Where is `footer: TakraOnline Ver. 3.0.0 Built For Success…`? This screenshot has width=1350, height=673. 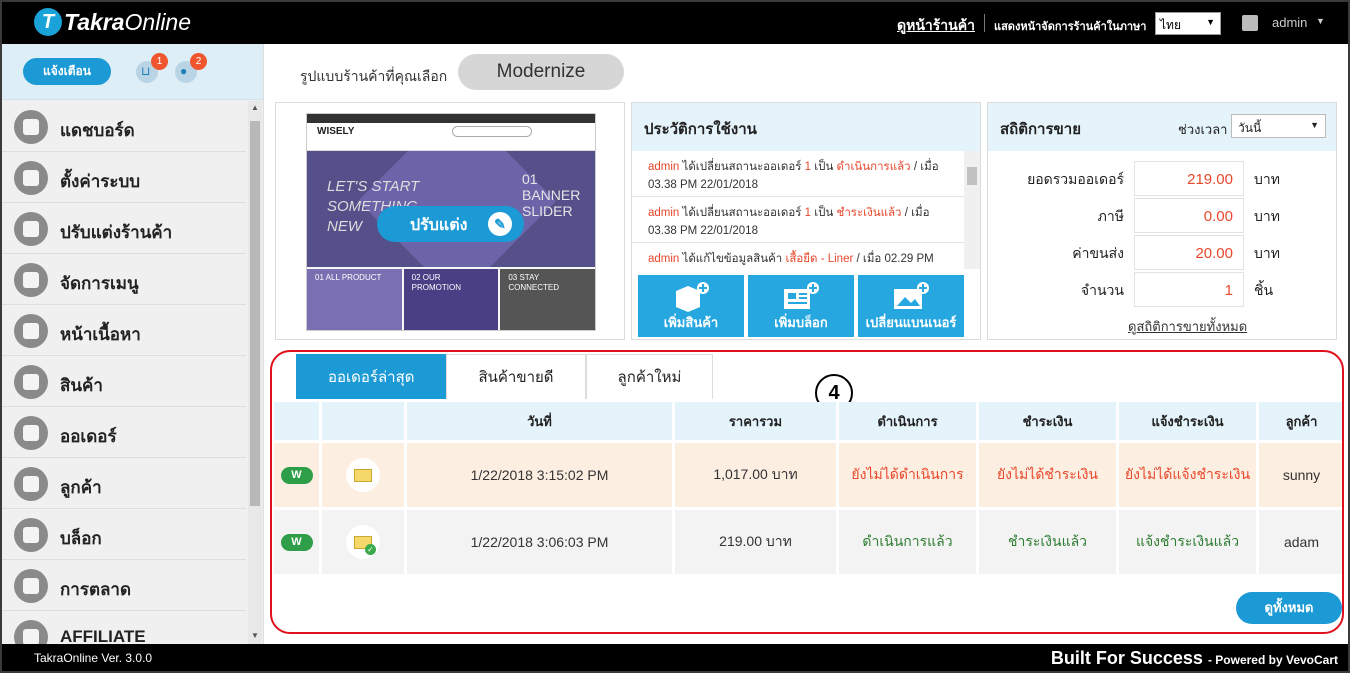
footer: TakraOnline Ver. 3.0.0 Built For Success… is located at coordinates (675, 657).